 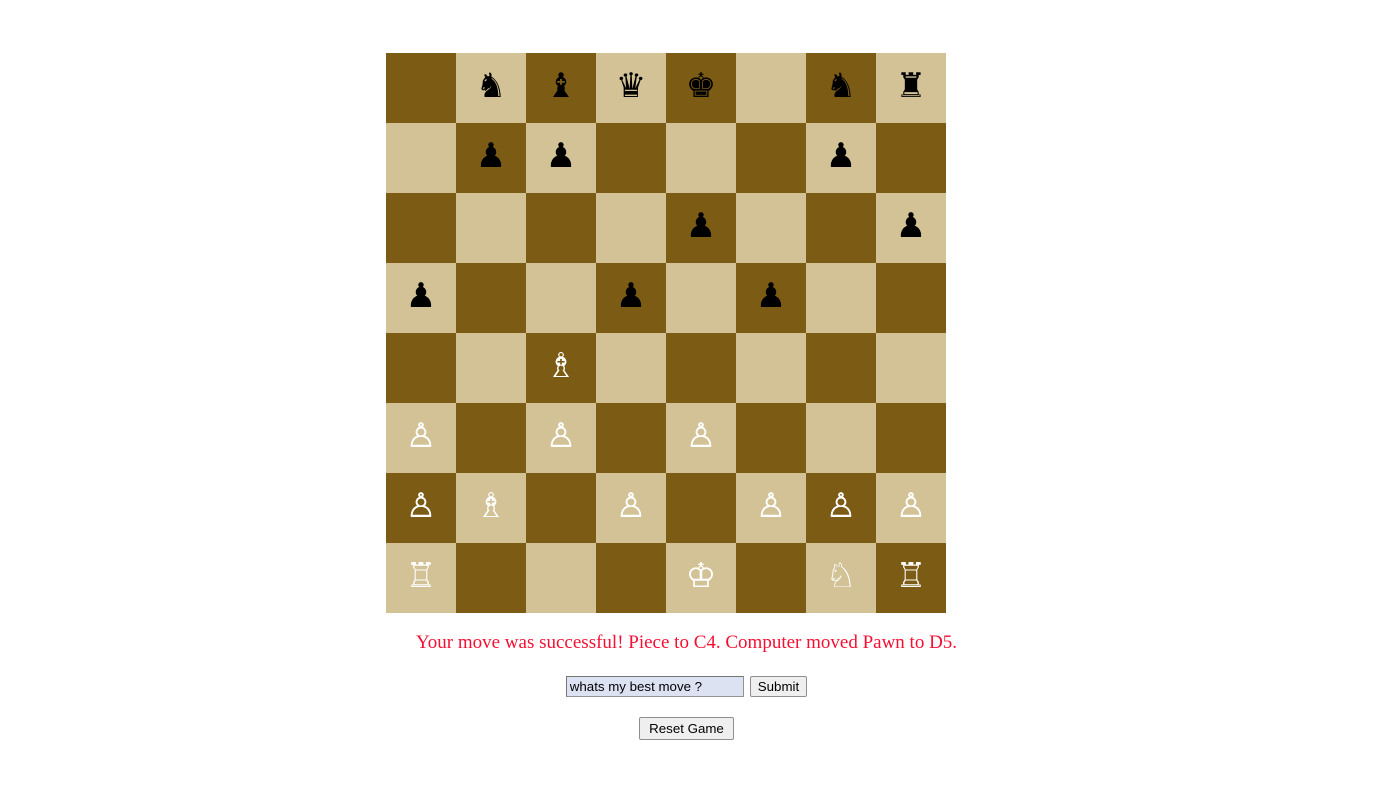 I want to click on board-square-d3, so click(x=631, y=438).